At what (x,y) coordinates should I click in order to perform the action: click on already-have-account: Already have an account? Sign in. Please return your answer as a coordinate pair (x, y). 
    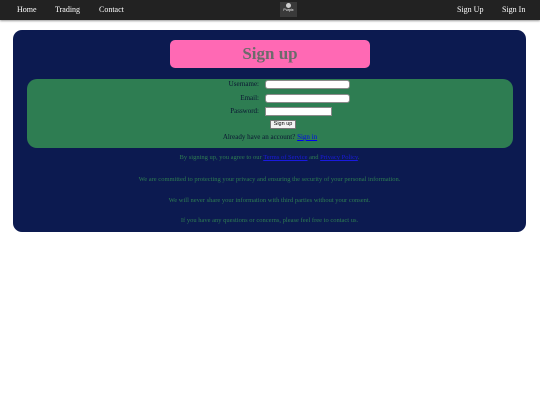
    Looking at the image, I should click on (270, 137).